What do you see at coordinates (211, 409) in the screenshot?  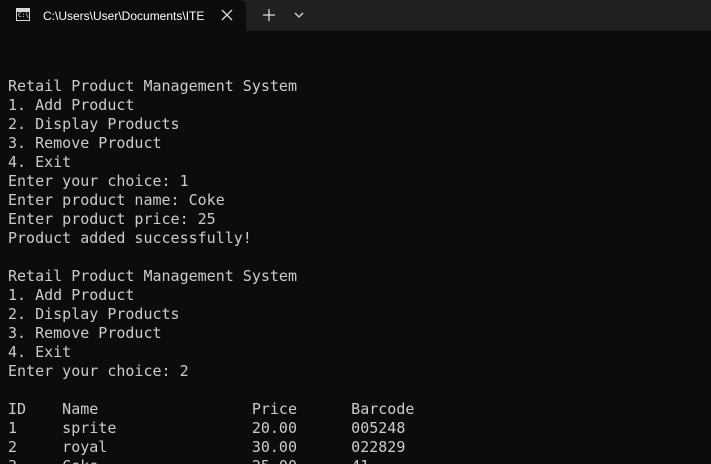 I see `terminal-line: ID Name Price Barcode` at bounding box center [211, 409].